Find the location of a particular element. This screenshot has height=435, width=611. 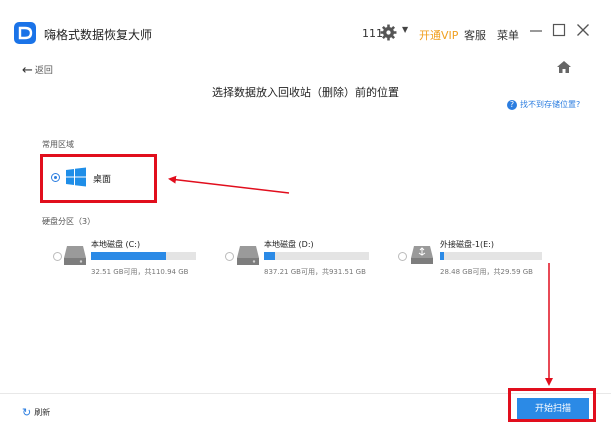

close-icon is located at coordinates (583, 30).